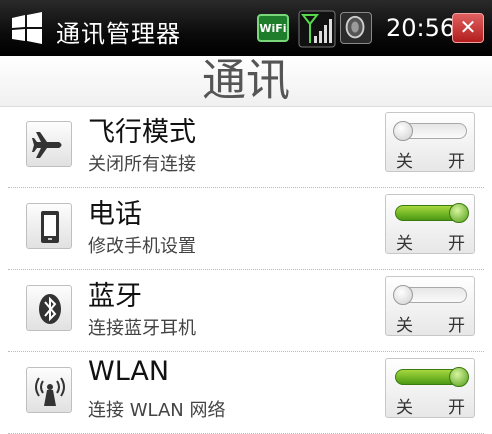 The height and width of the screenshot is (434, 492). Describe the element at coordinates (49, 390) in the screenshot. I see `wlan-antenna-icon` at that location.